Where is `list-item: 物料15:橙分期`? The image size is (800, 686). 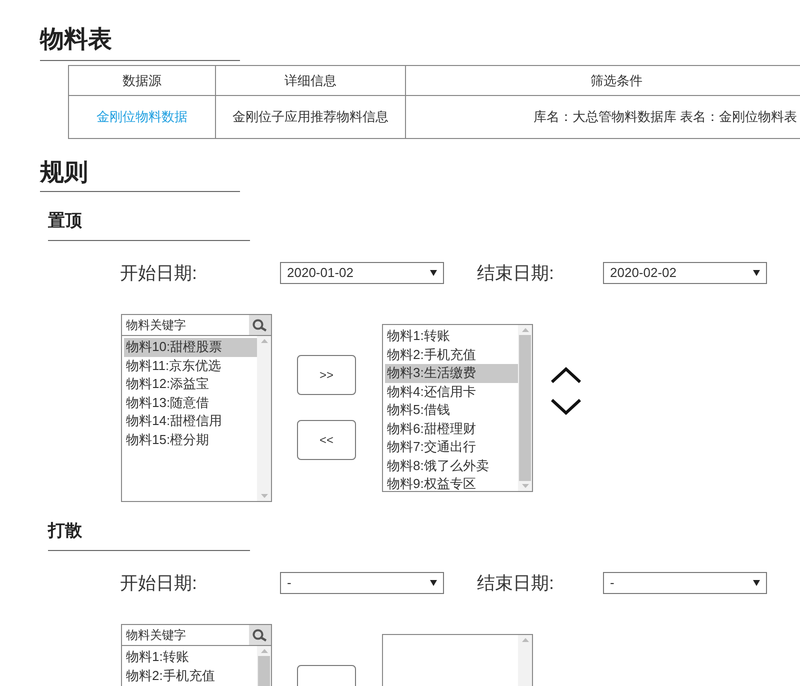 list-item: 物料15:橙分期 is located at coordinates (190, 439).